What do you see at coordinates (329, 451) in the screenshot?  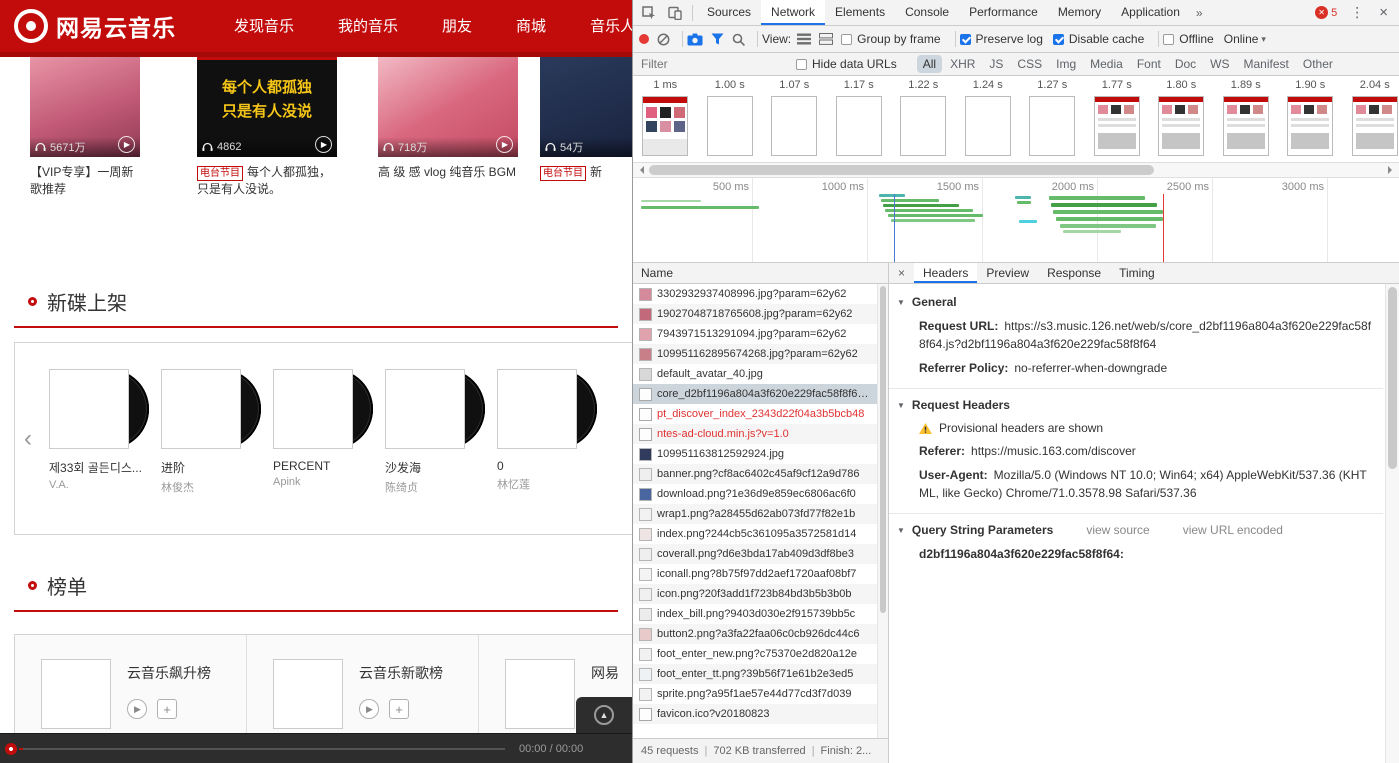 I see `album-item: PERCENT Apink` at bounding box center [329, 451].